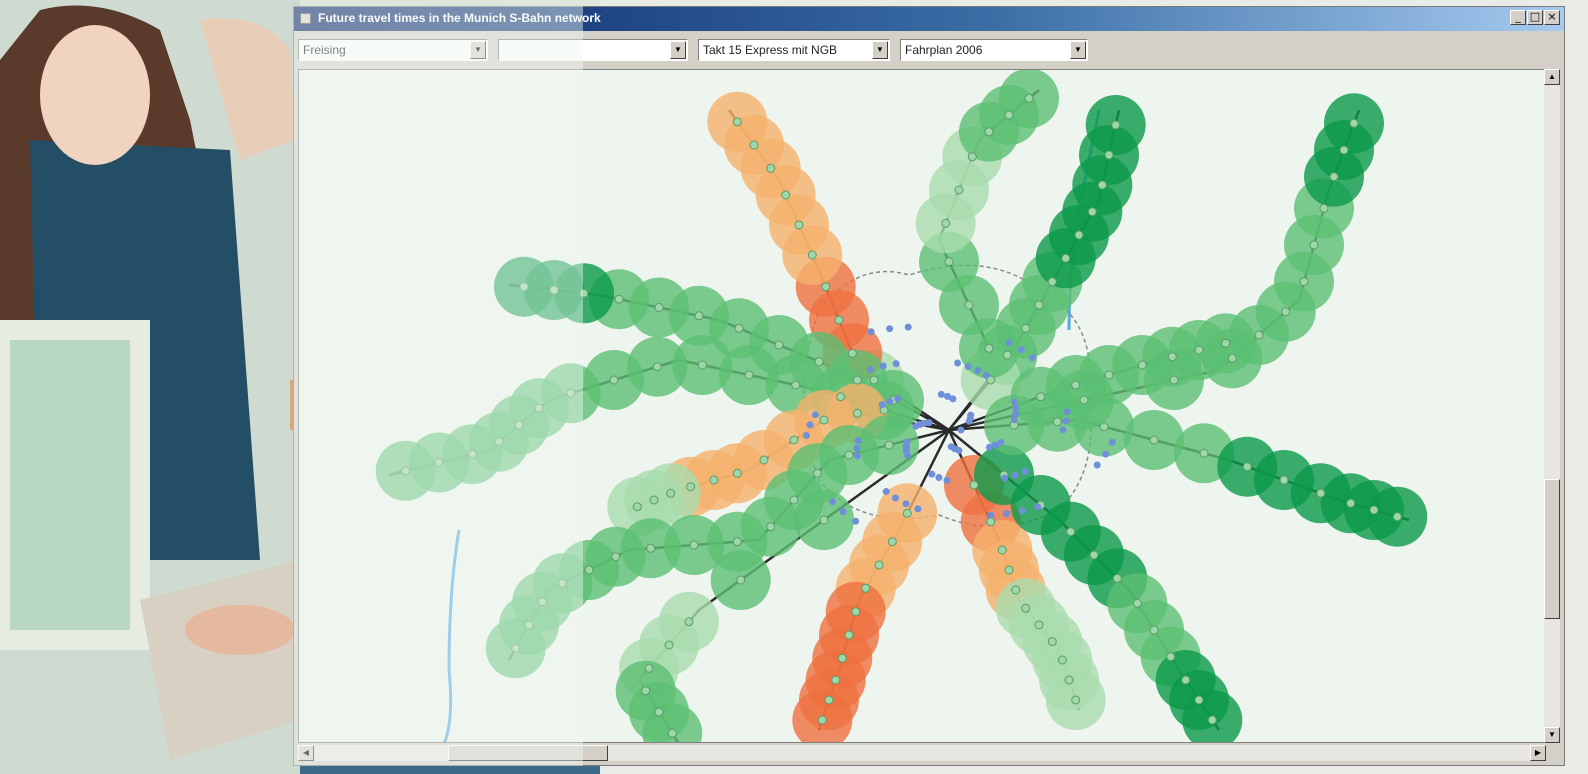  Describe the element at coordinates (1535, 17) in the screenshot. I see `maximize-button: □` at that location.